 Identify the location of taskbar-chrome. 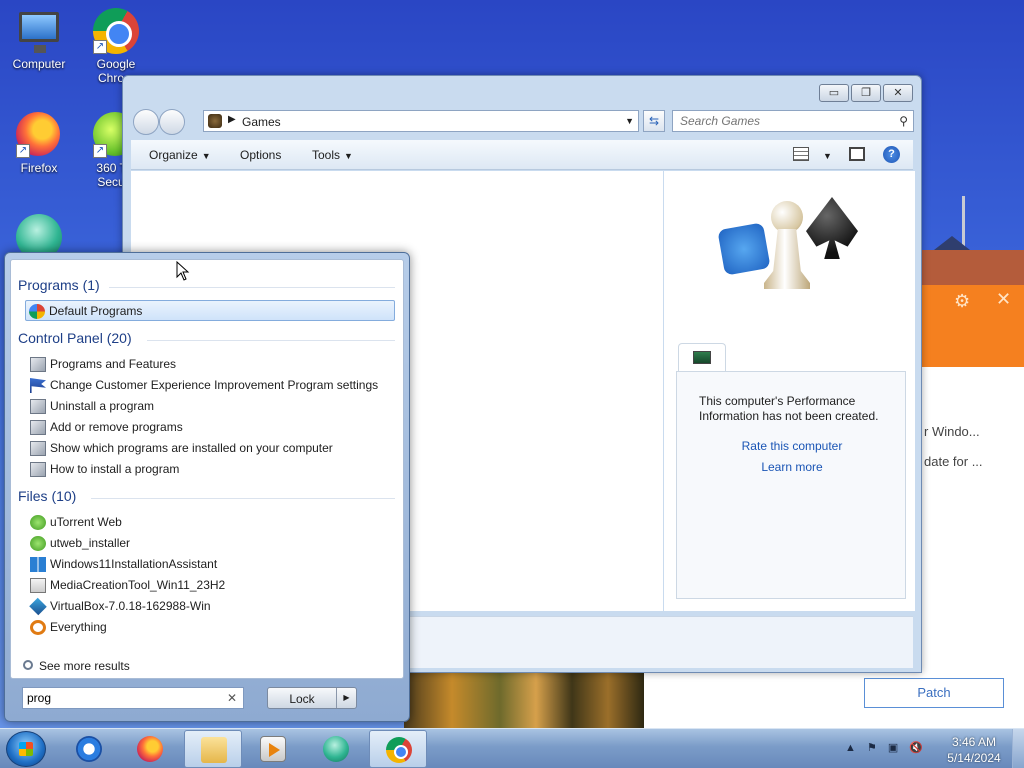
(398, 749).